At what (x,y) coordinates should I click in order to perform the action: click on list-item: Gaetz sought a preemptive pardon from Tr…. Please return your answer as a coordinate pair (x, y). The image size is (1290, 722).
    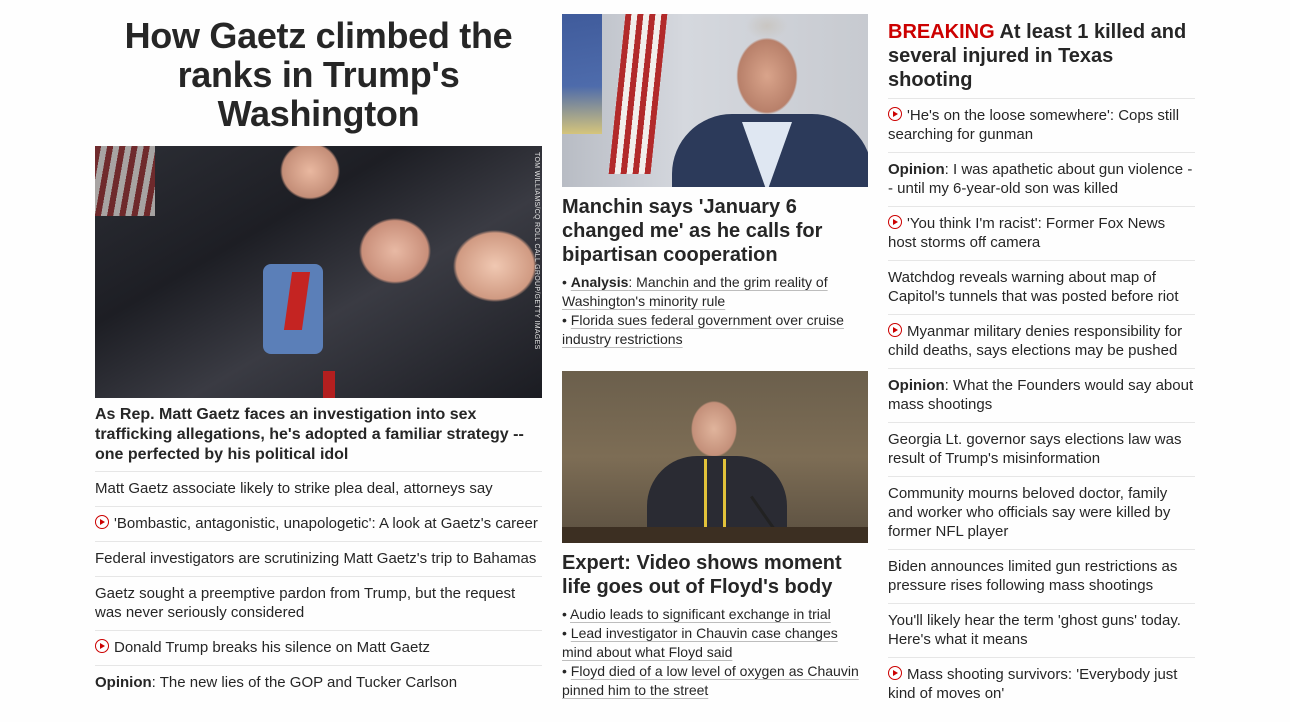
    Looking at the image, I should click on (318, 604).